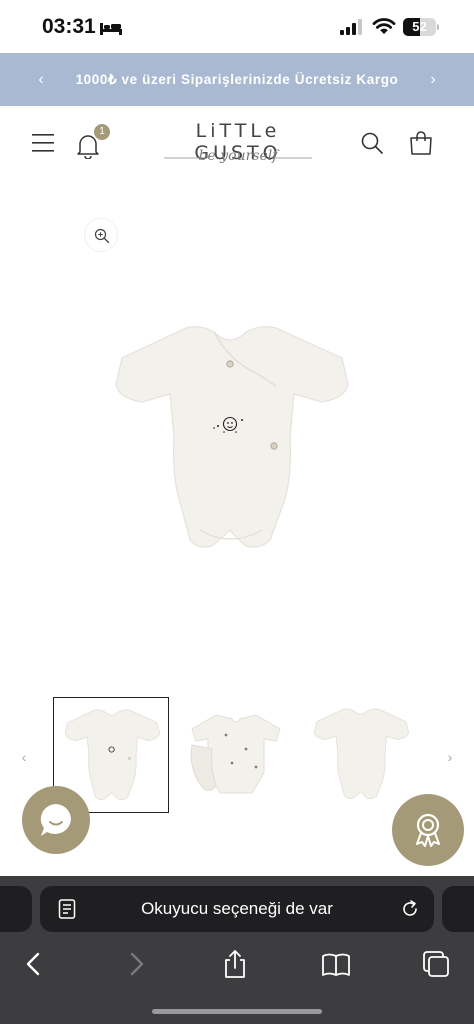 The height and width of the screenshot is (1024, 474). I want to click on browser-toolbar: Okuyucu seçeneği de var, so click(237, 950).